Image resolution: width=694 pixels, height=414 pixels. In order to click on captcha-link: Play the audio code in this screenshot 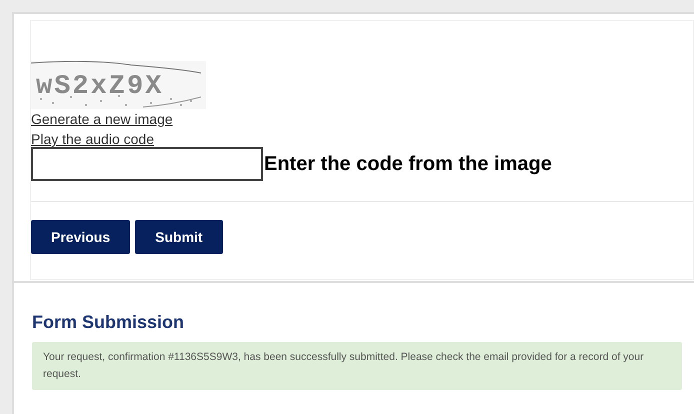, I will do `click(92, 139)`.